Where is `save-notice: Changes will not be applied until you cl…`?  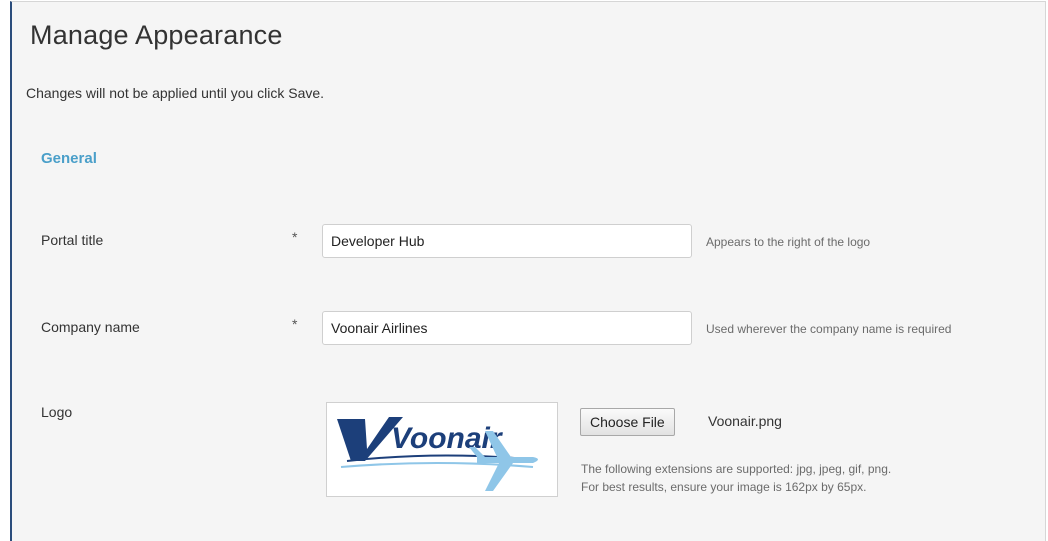 save-notice: Changes will not be applied until you cl… is located at coordinates (175, 93).